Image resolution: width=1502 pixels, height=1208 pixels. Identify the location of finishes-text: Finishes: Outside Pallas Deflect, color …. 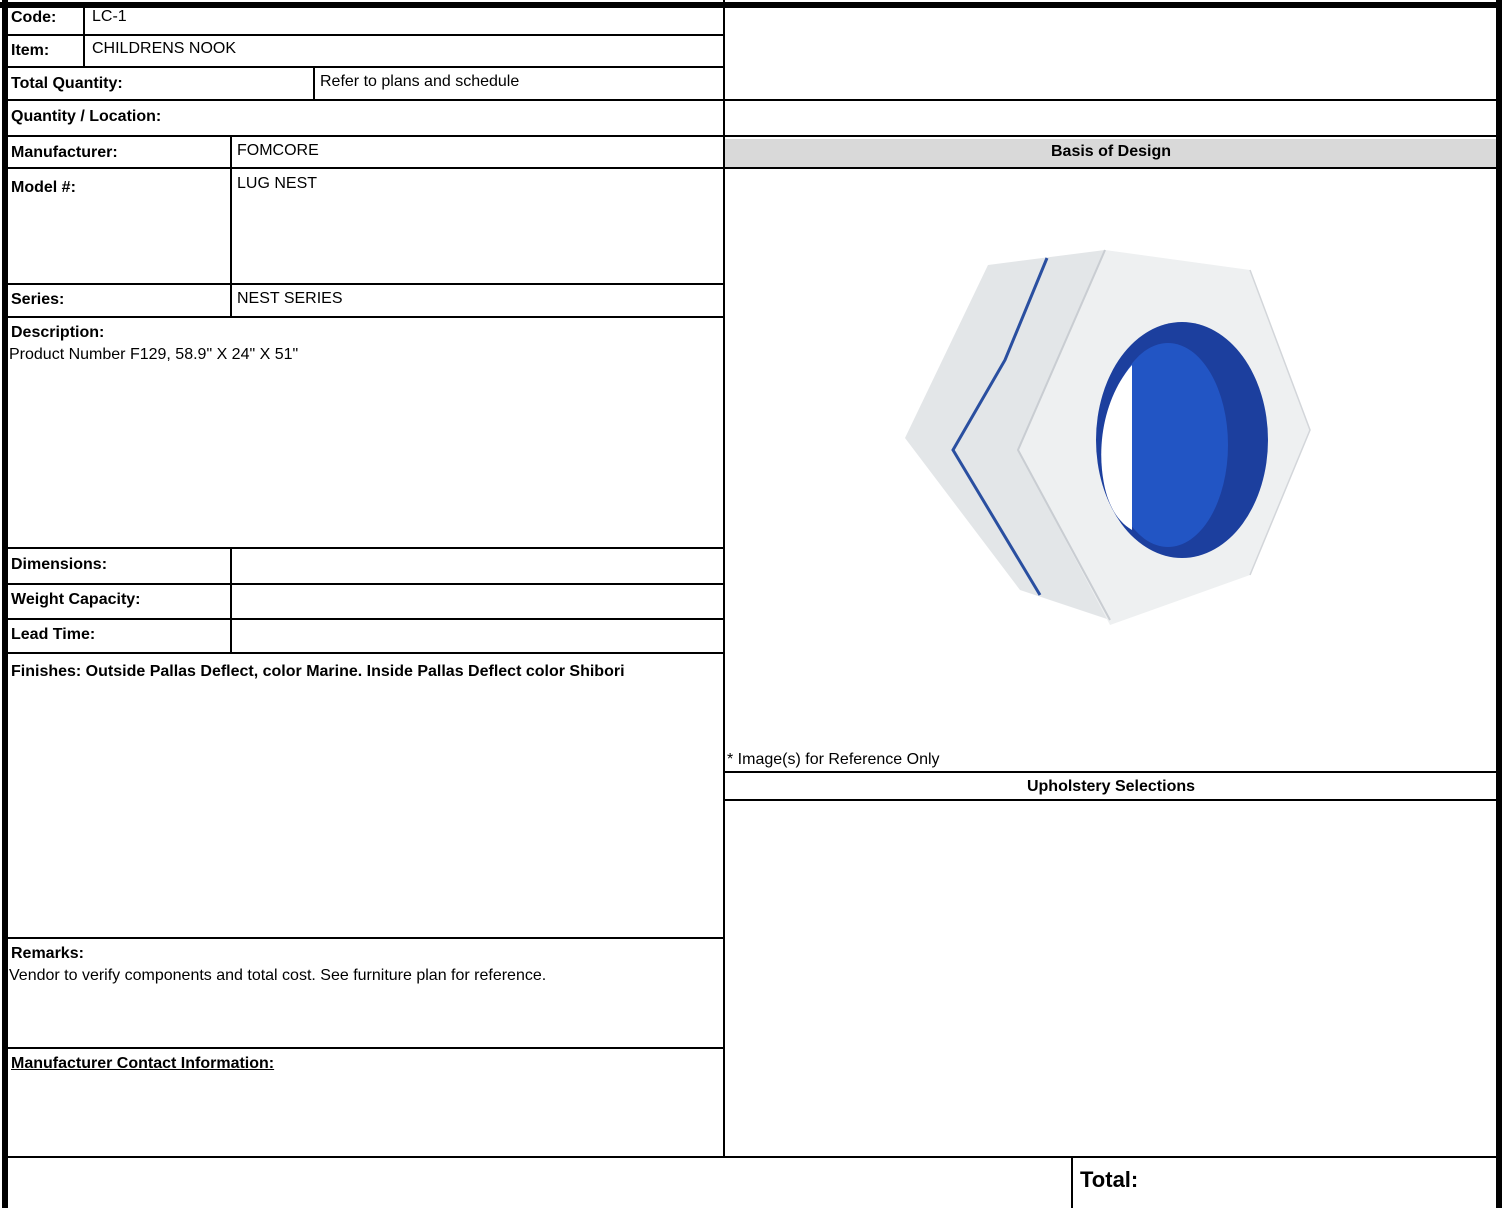
(318, 671).